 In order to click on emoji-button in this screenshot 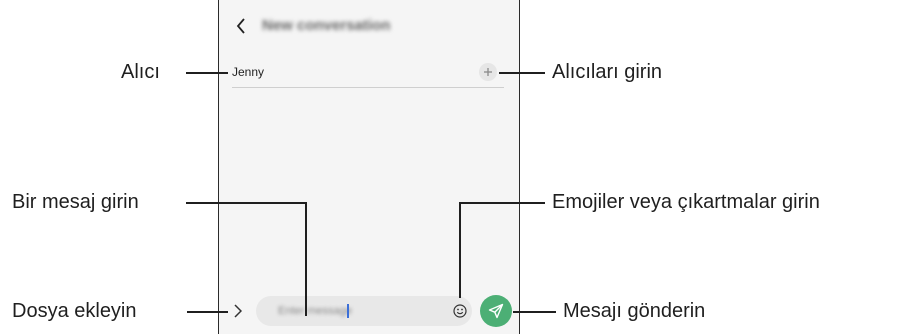, I will do `click(460, 311)`.